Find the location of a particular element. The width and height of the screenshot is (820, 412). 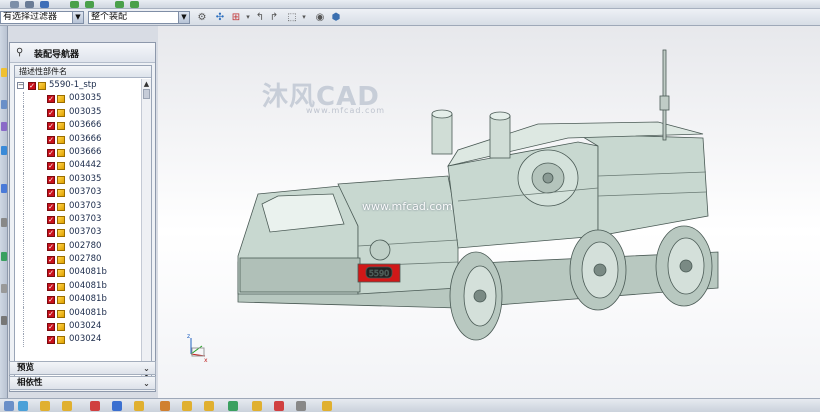

box-select-icon: ⬚ is located at coordinates (292, 17).